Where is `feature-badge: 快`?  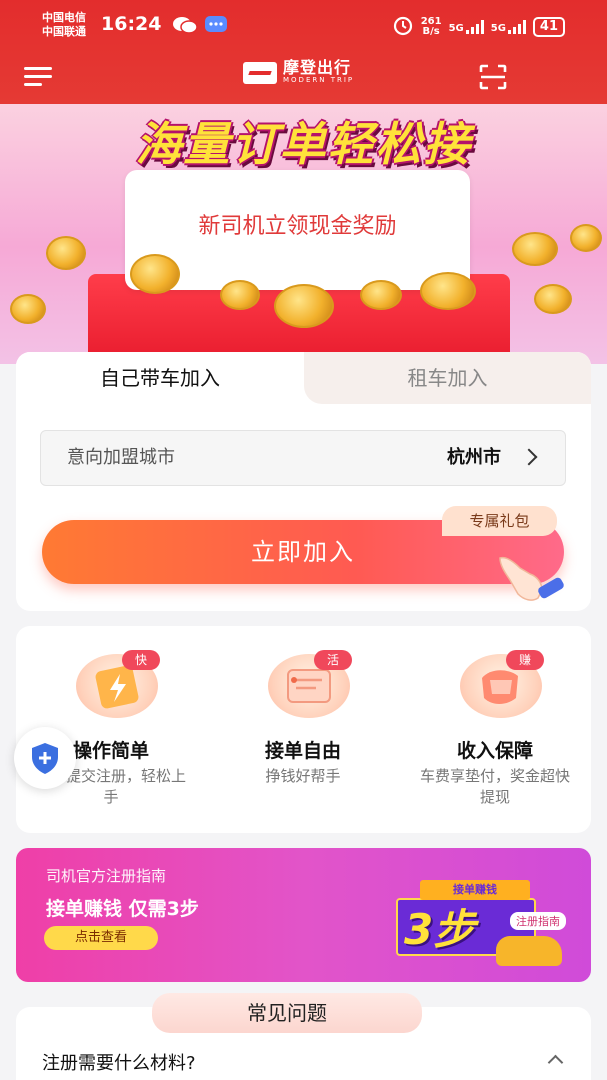 feature-badge: 快 is located at coordinates (141, 660).